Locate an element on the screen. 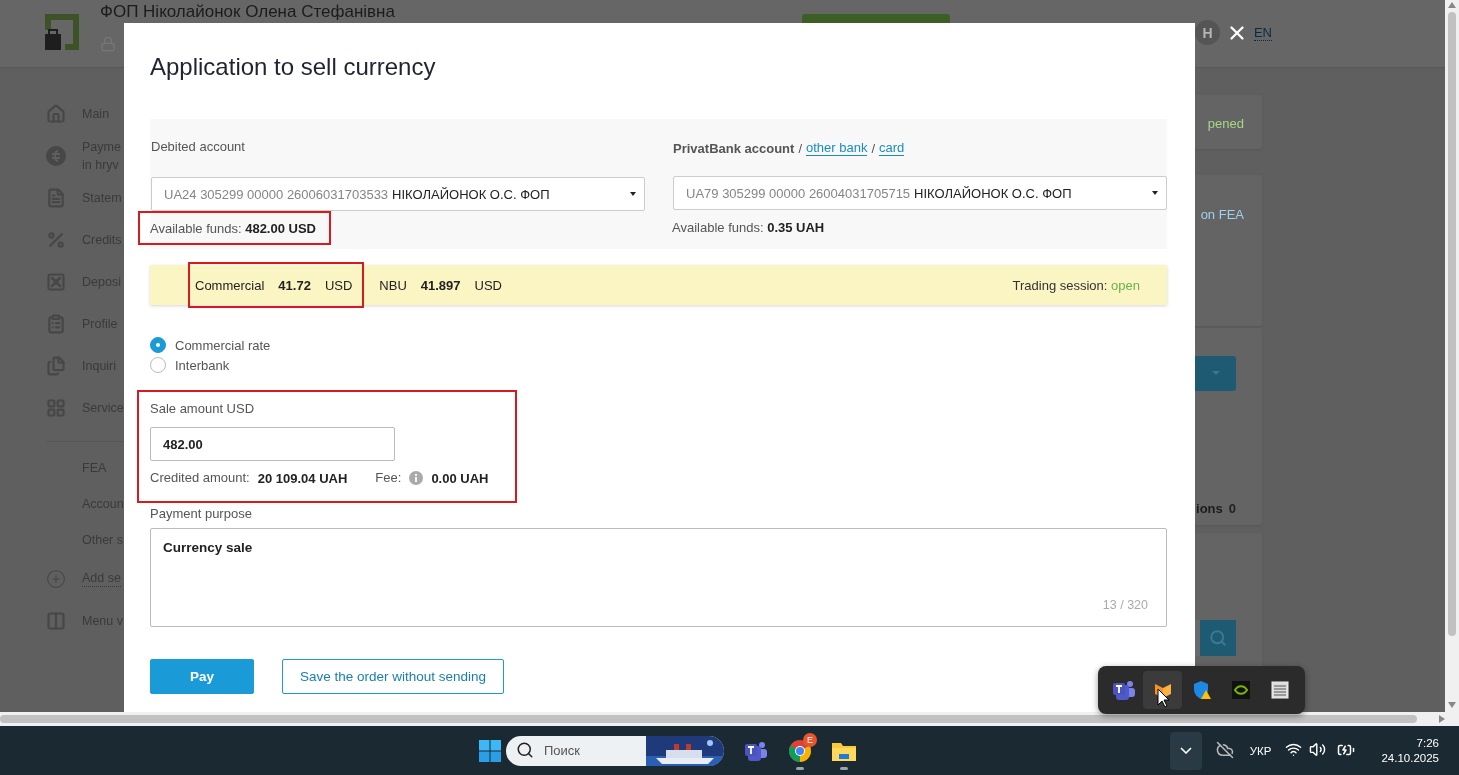 The image size is (1459, 775). tray-app is located at coordinates (1162, 690).